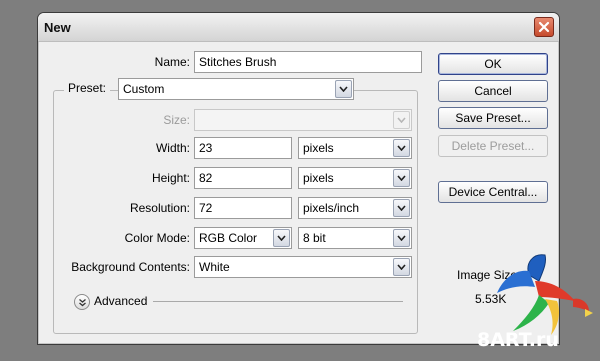 This screenshot has height=361, width=600. Describe the element at coordinates (518, 340) in the screenshot. I see `watermark-text: 8ART.ru` at that location.